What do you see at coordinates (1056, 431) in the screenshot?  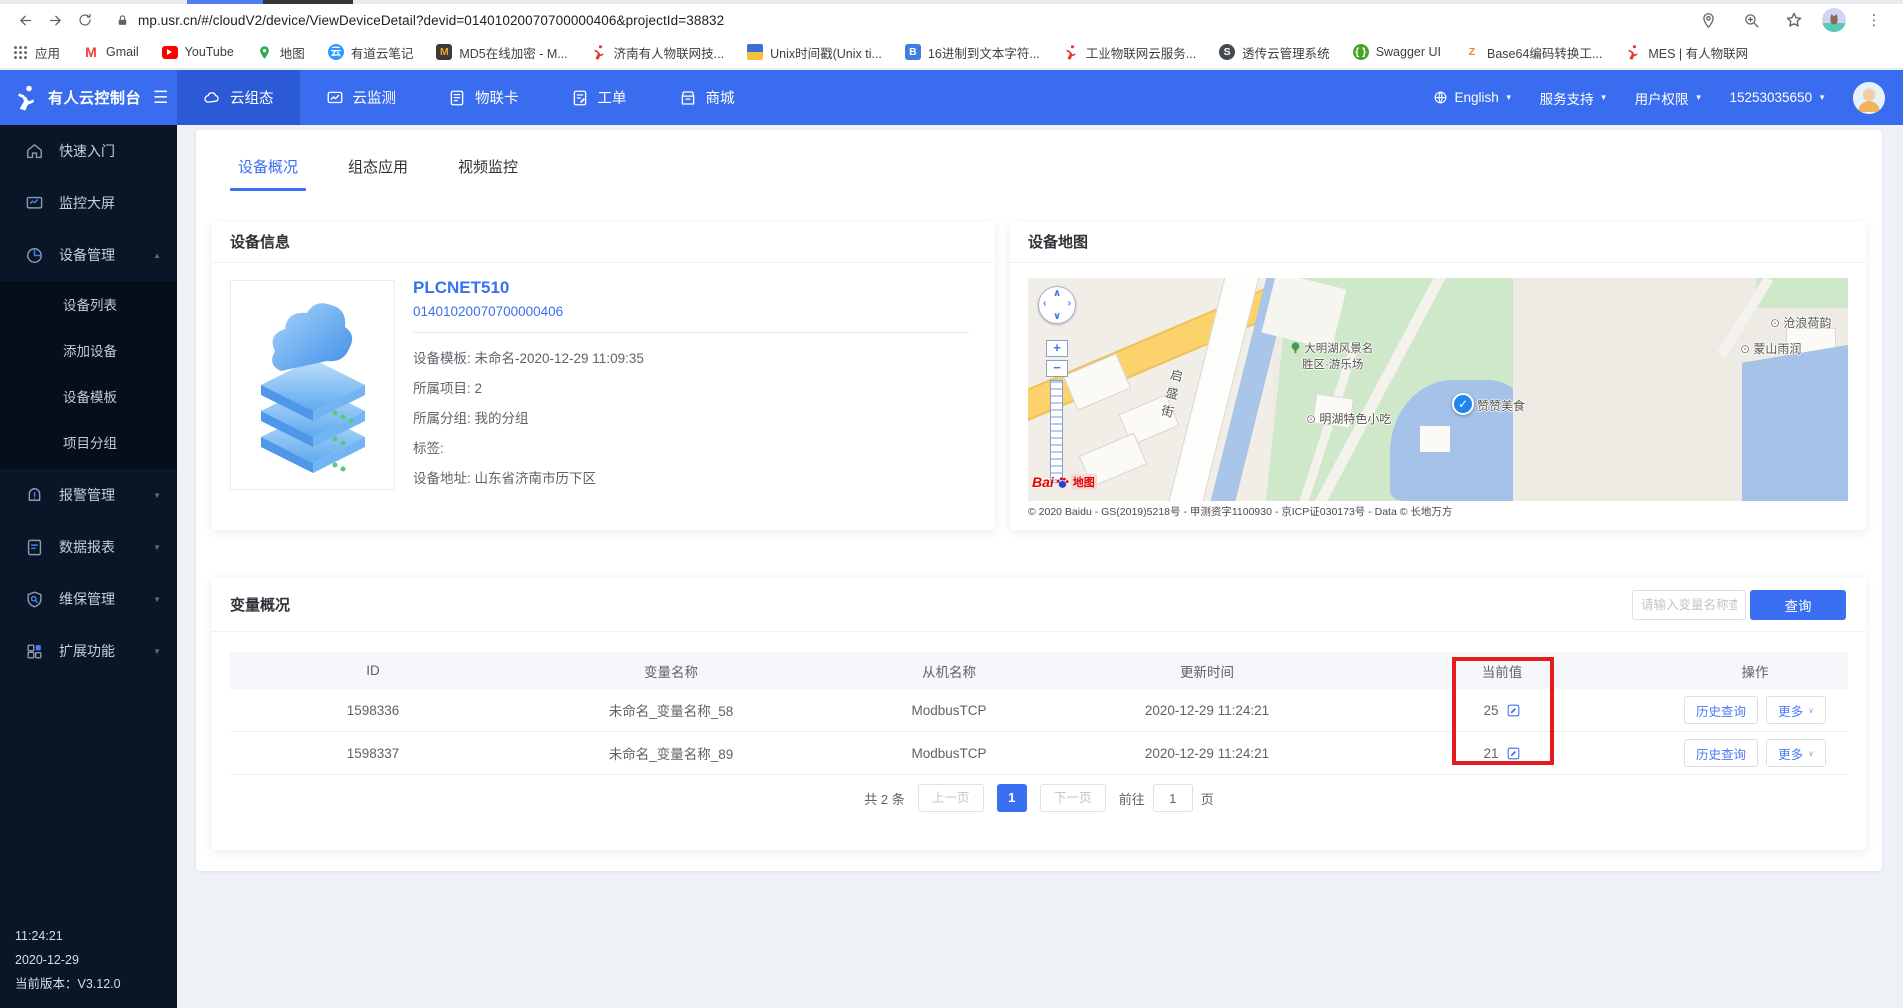 I see `map-zoom-slider` at bounding box center [1056, 431].